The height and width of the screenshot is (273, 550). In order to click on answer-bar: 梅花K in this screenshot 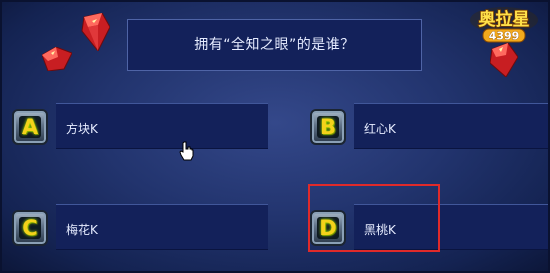, I will do `click(162, 227)`.